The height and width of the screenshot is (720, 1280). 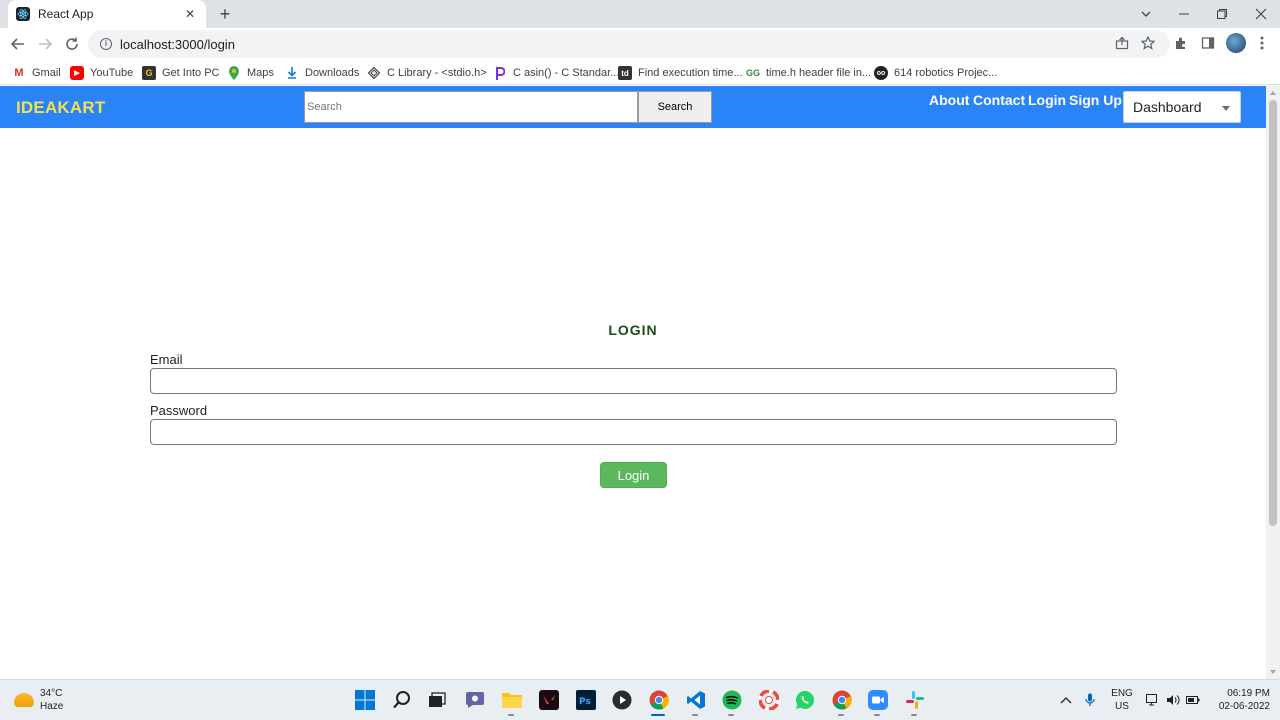 What do you see at coordinates (1184, 14) in the screenshot?
I see `minimize-icon` at bounding box center [1184, 14].